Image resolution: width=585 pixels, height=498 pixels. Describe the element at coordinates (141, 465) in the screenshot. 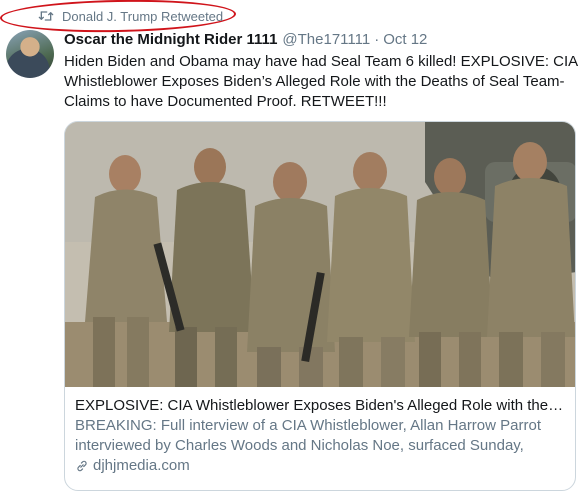

I see `card-domain-text: djhjmedia.com` at that location.